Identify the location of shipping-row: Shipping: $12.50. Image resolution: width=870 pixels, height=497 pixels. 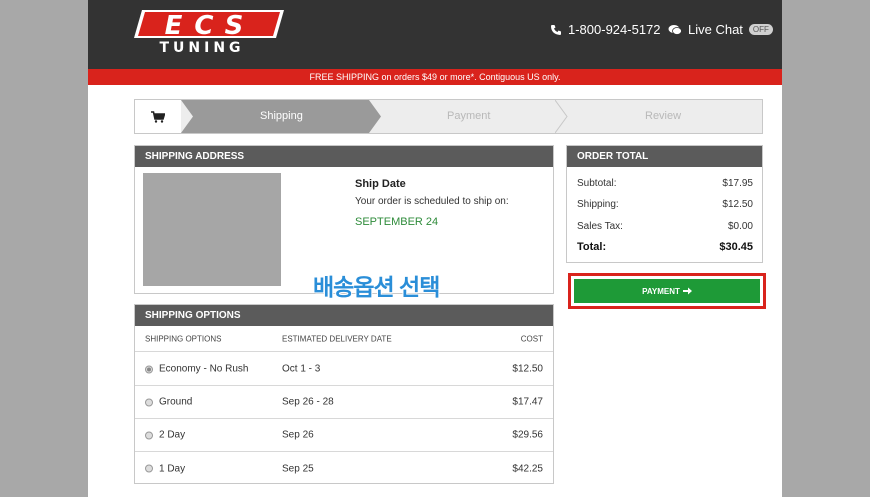
(665, 204).